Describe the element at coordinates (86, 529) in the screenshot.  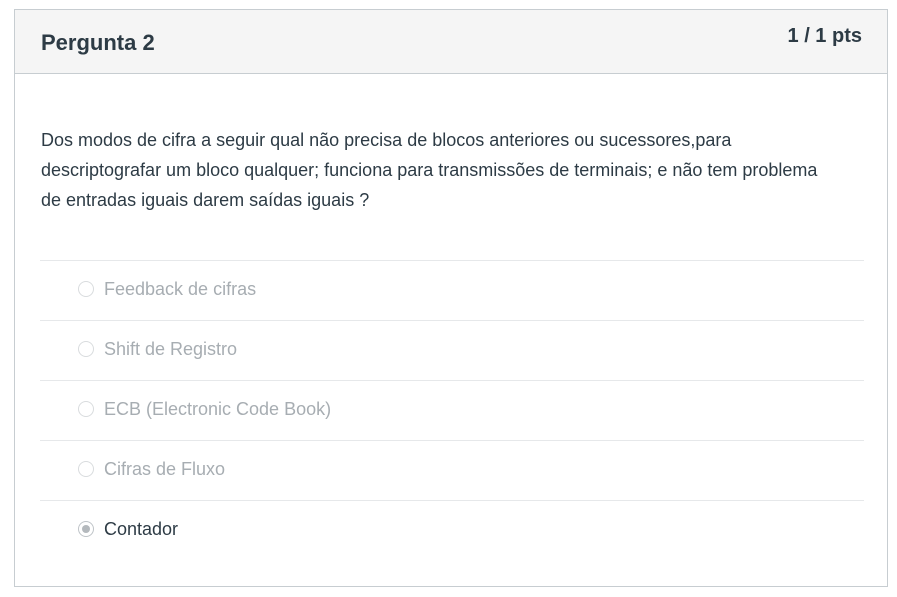
I see `radio-button-checked-icon` at that location.